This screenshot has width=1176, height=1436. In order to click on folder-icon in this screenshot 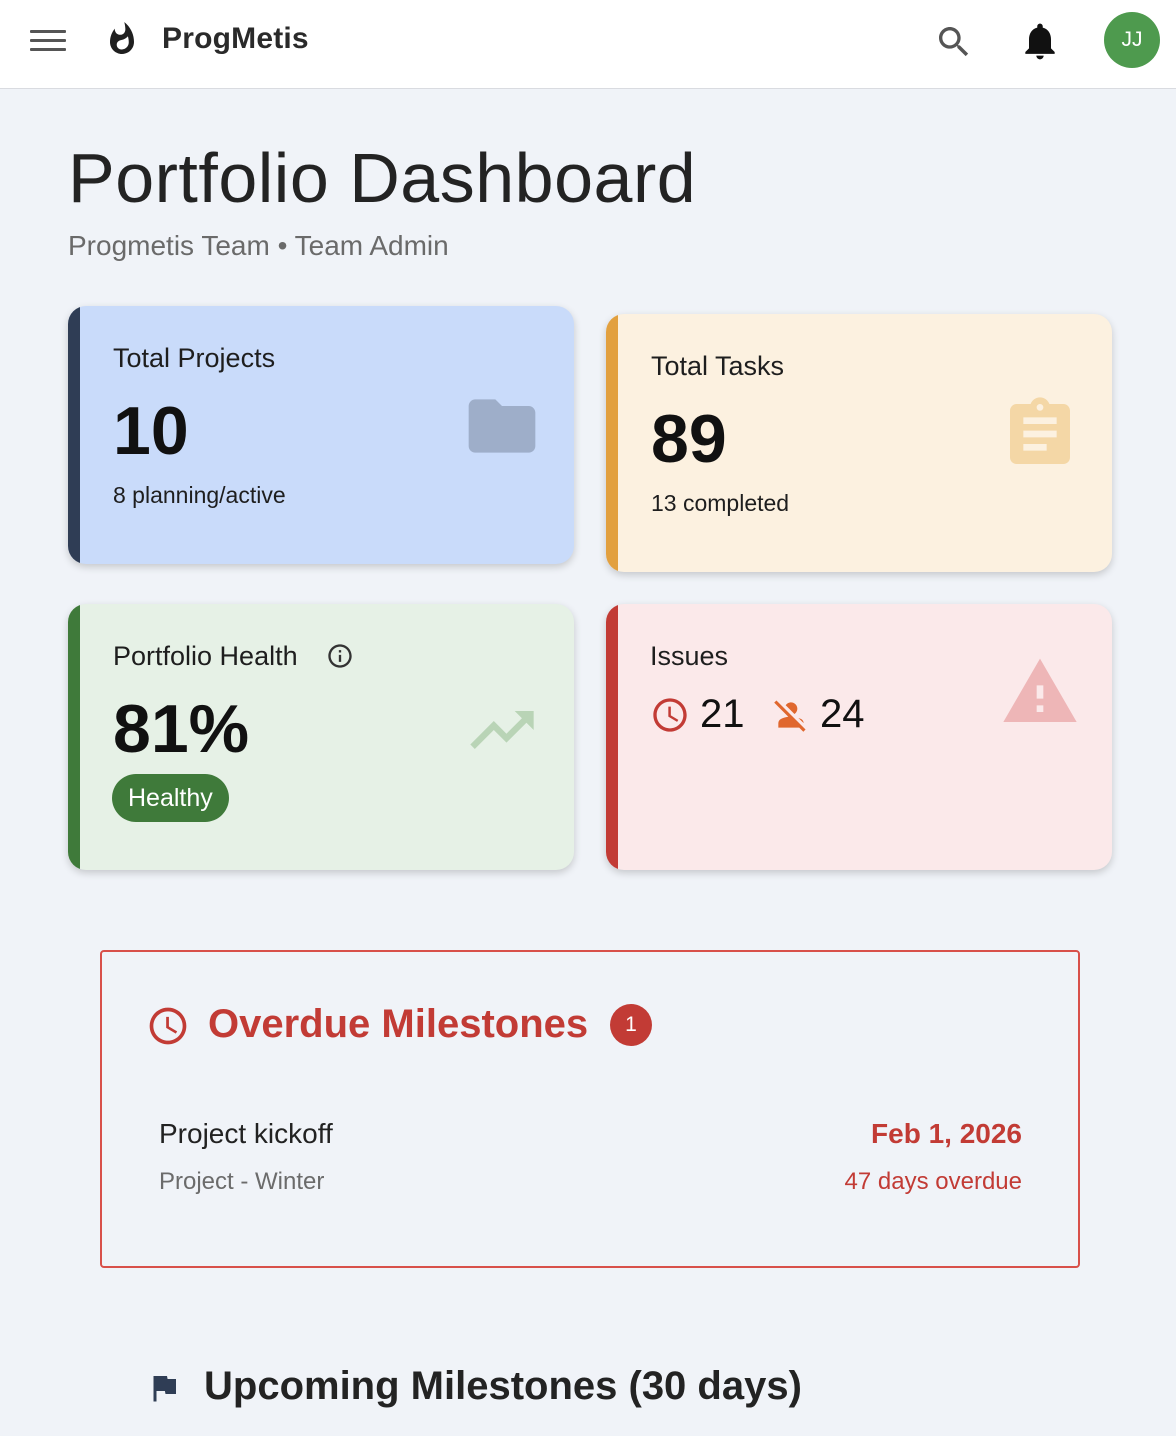, I will do `click(502, 426)`.